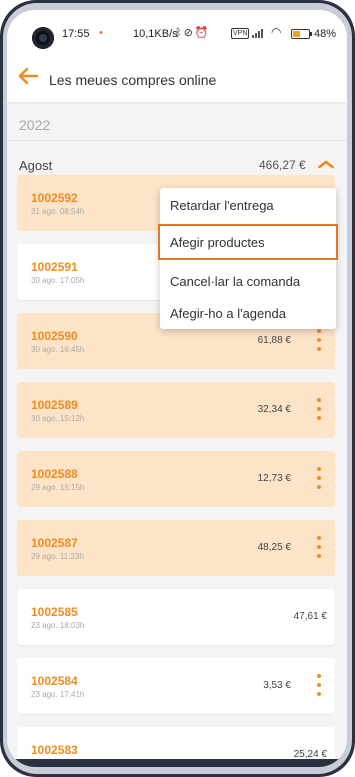 This screenshot has width=355, height=777. I want to click on app-header: Les meues compres online, so click(177, 81).